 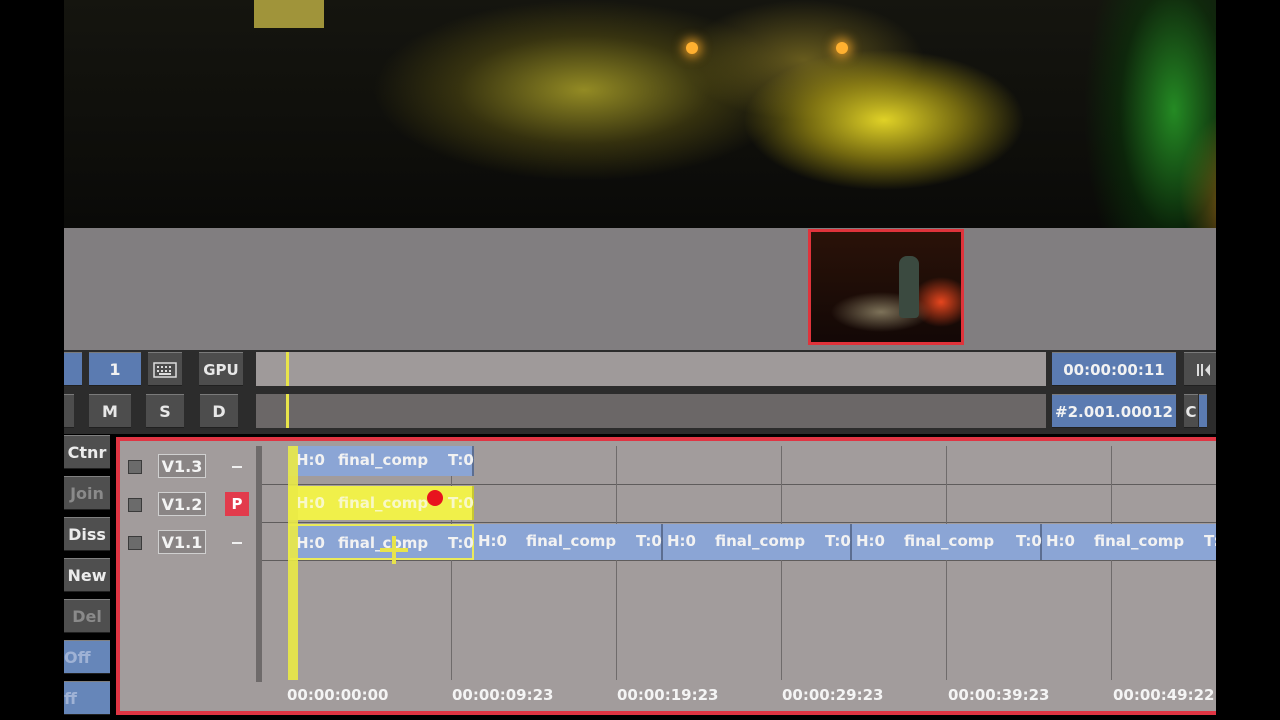 What do you see at coordinates (87, 452) in the screenshot?
I see `ctnr-button: Ctnr` at bounding box center [87, 452].